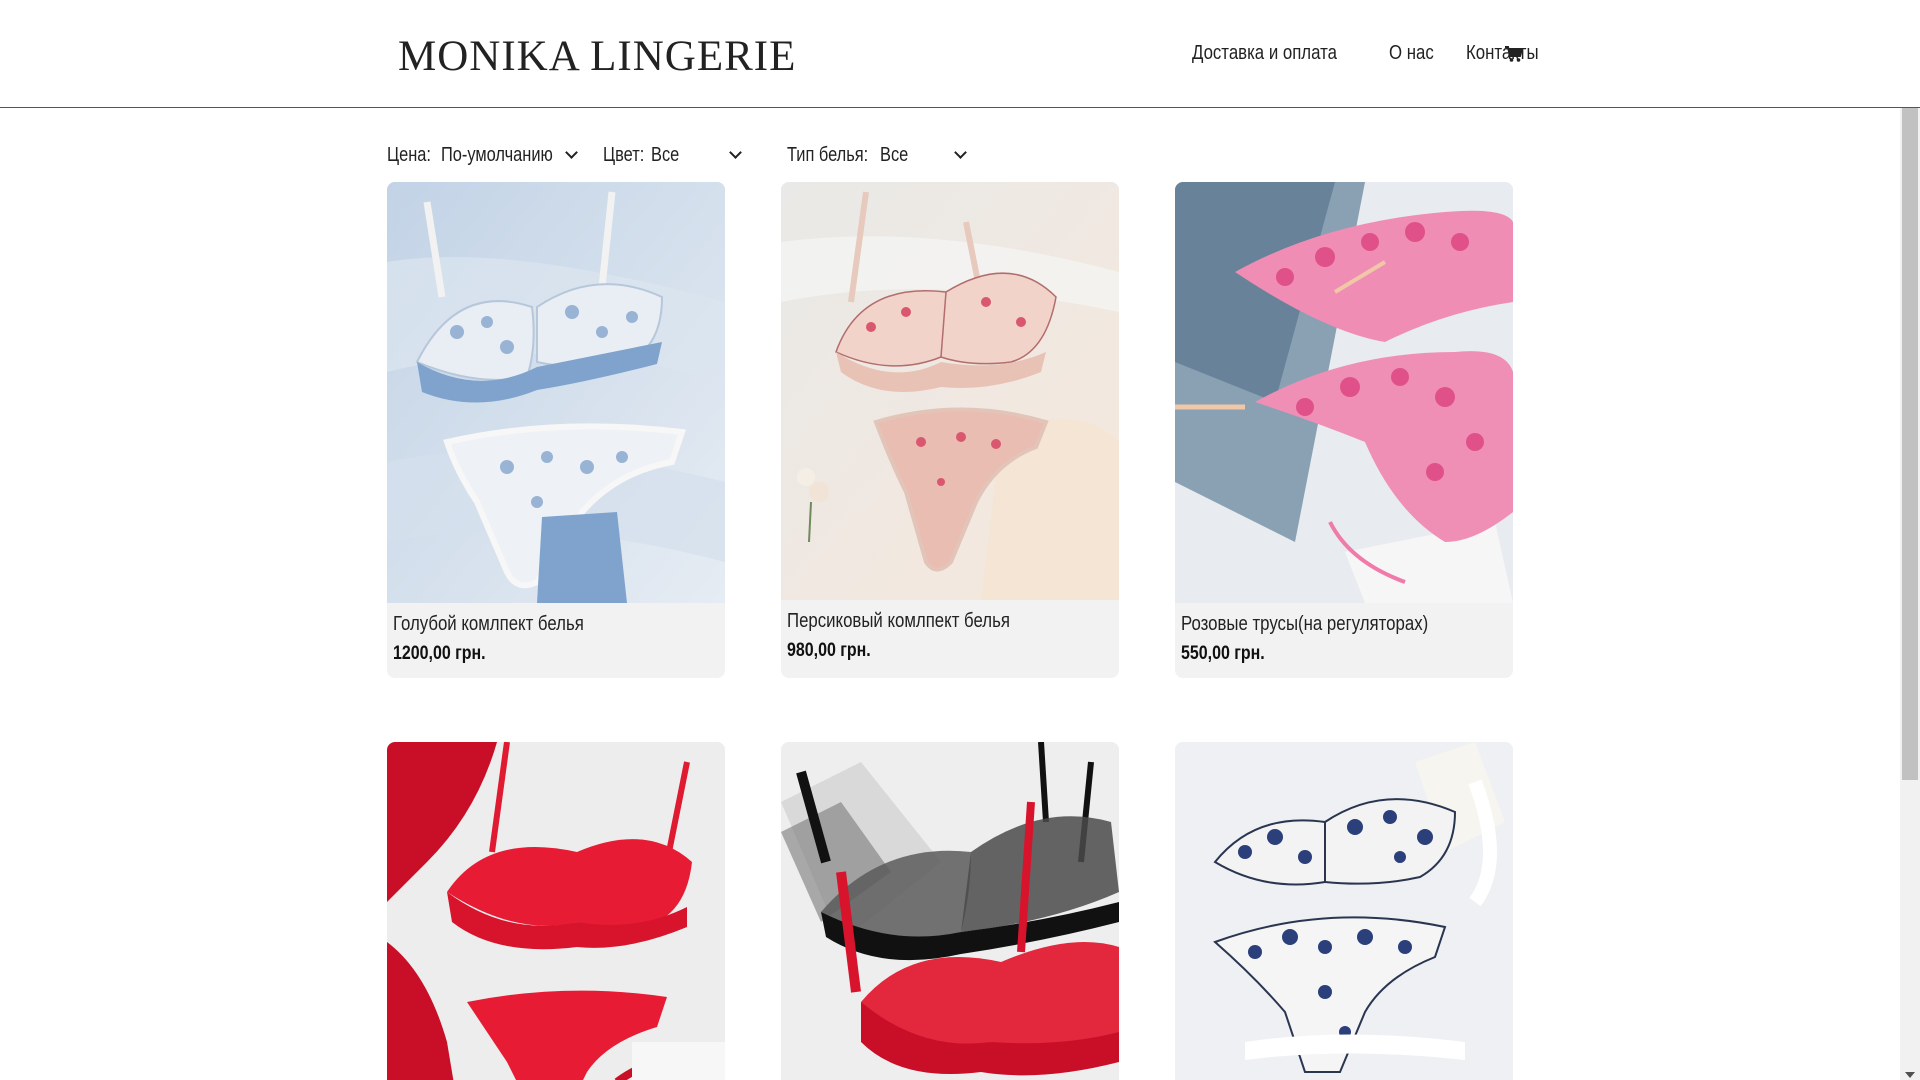 The height and width of the screenshot is (1080, 1920). What do you see at coordinates (597, 56) in the screenshot?
I see `site-logo: MONIKA LINGERIE` at bounding box center [597, 56].